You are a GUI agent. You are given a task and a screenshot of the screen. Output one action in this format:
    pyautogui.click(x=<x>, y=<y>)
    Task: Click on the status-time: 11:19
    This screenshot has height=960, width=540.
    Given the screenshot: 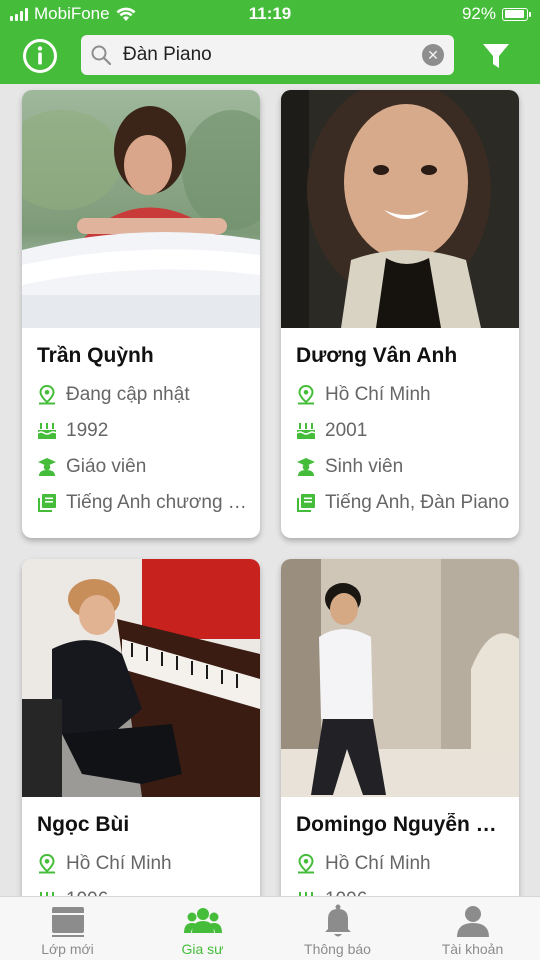 What is the action you would take?
    pyautogui.click(x=270, y=13)
    